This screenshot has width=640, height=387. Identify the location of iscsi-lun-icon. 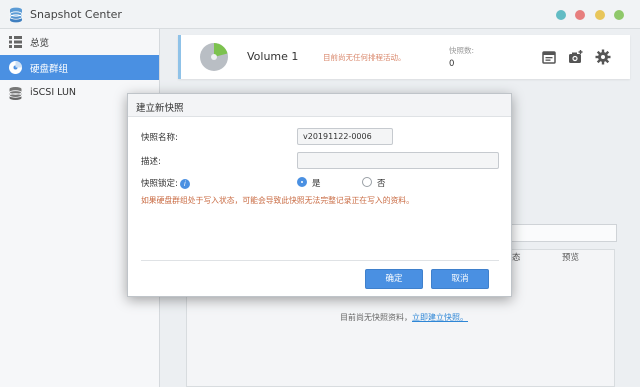
(15, 93).